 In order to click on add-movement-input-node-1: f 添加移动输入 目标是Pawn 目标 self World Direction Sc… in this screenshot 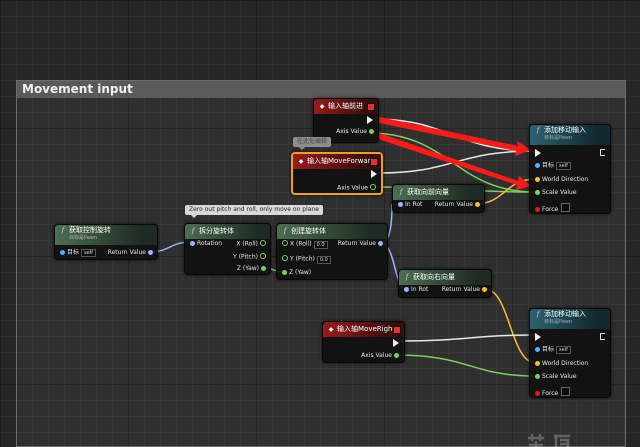, I will do `click(570, 169)`.